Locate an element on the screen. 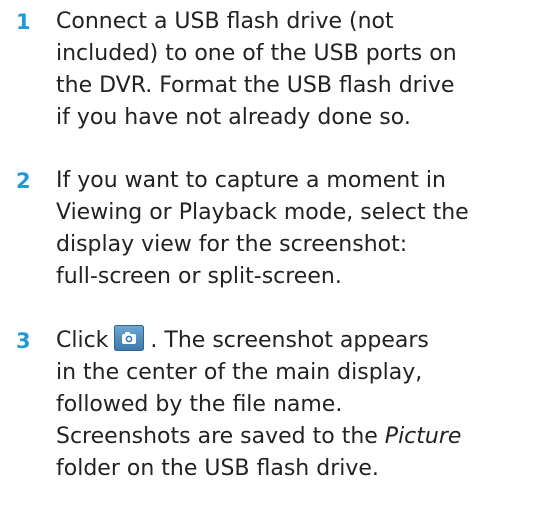  text-line: folder on the USB flash drive. is located at coordinates (217, 468).